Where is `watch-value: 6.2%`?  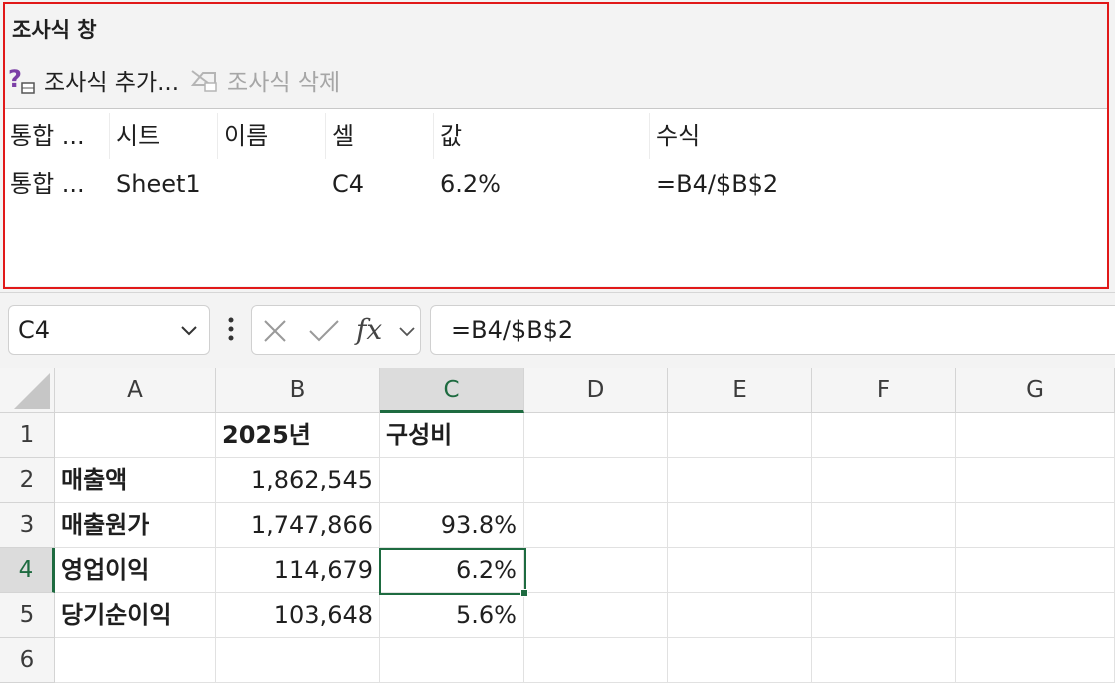
watch-value: 6.2% is located at coordinates (470, 184).